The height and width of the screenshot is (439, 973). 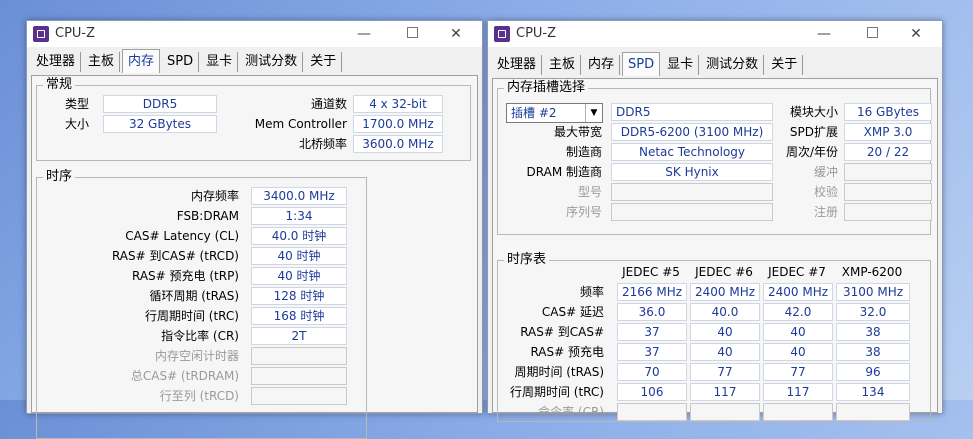 What do you see at coordinates (76, 124) in the screenshot?
I see `size-label: 大小` at bounding box center [76, 124].